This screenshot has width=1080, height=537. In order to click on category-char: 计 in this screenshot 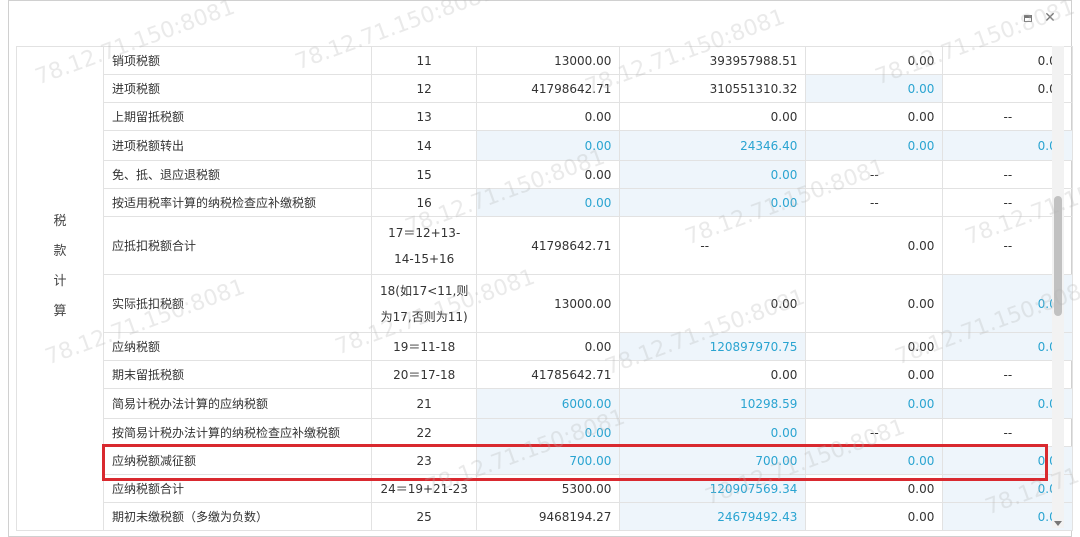, I will do `click(60, 281)`.